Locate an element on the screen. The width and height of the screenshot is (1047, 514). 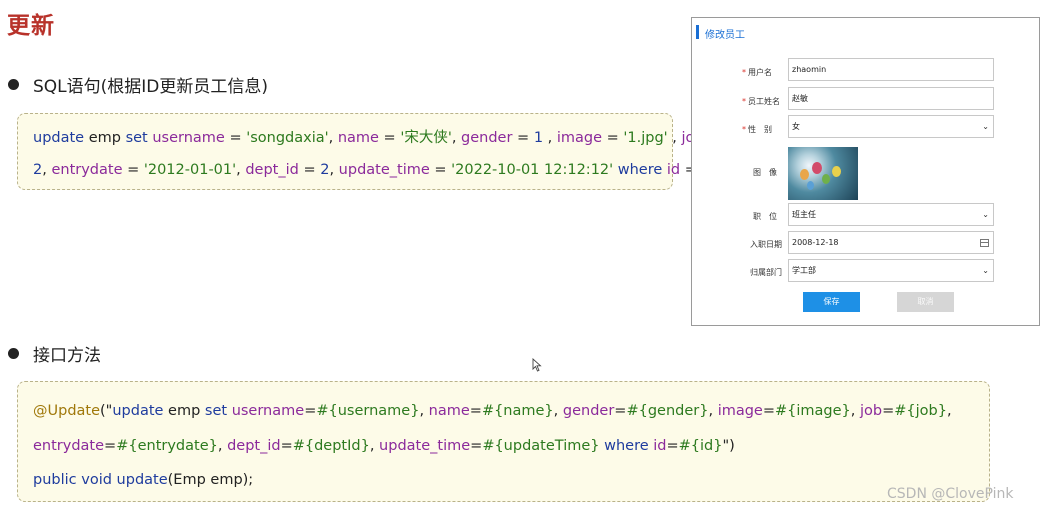
dept-select: 学工部 ⌄ is located at coordinates (891, 270).